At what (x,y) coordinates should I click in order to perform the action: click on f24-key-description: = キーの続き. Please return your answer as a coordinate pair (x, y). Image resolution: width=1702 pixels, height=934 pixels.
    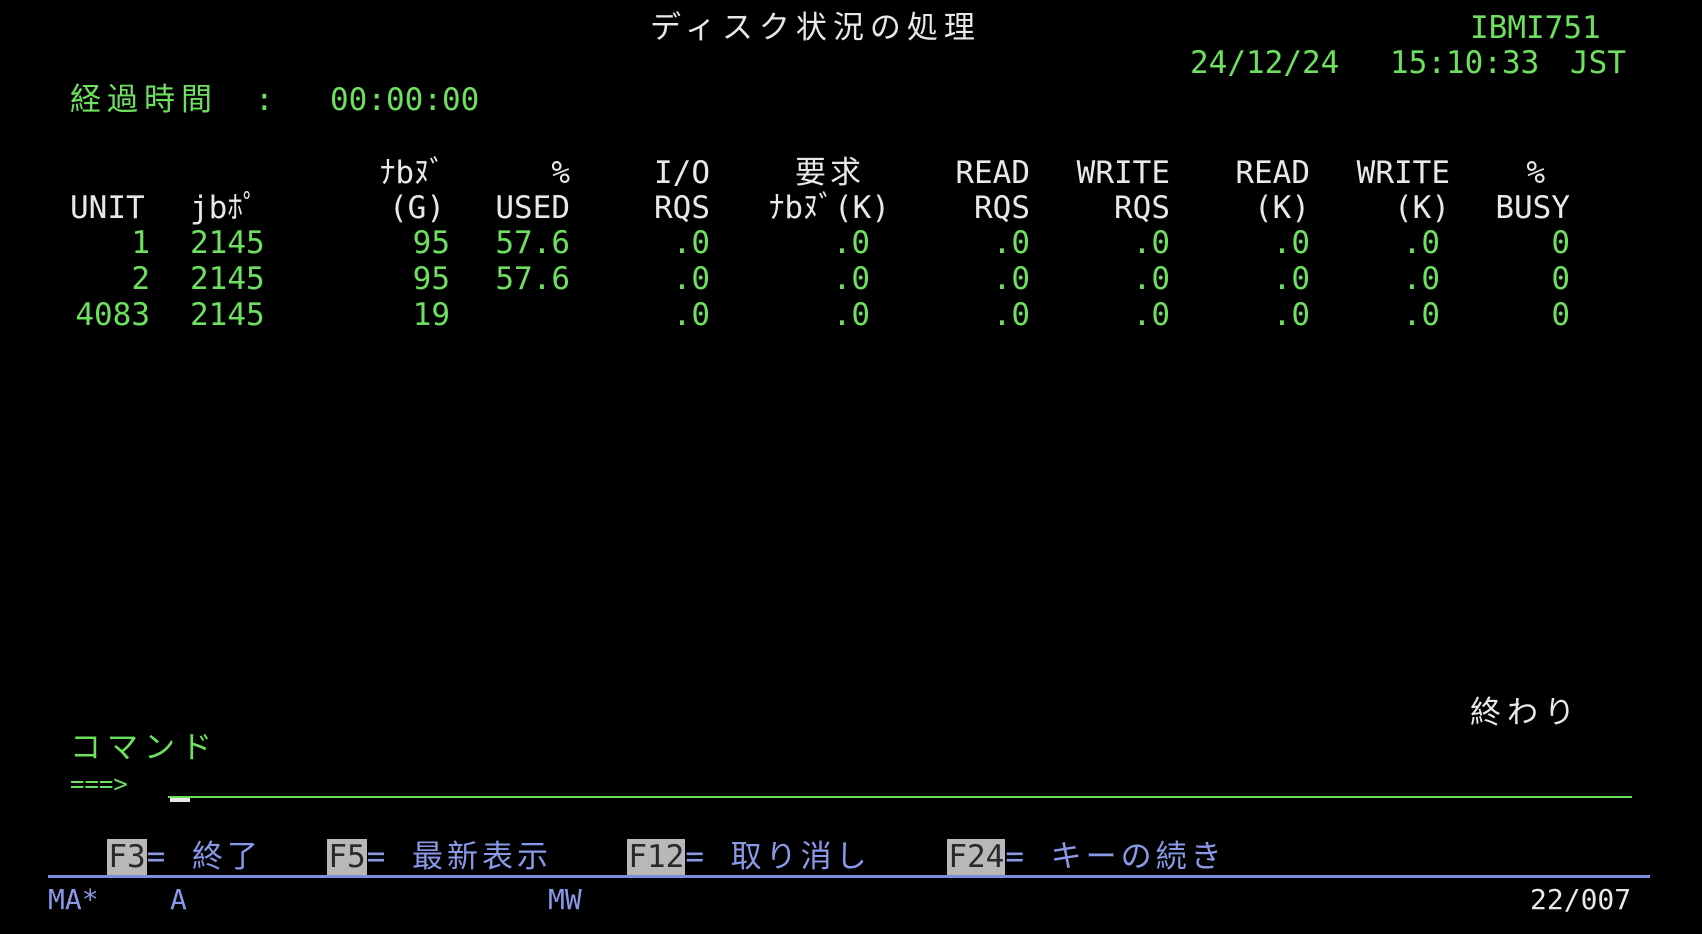
    Looking at the image, I should click on (1115, 857).